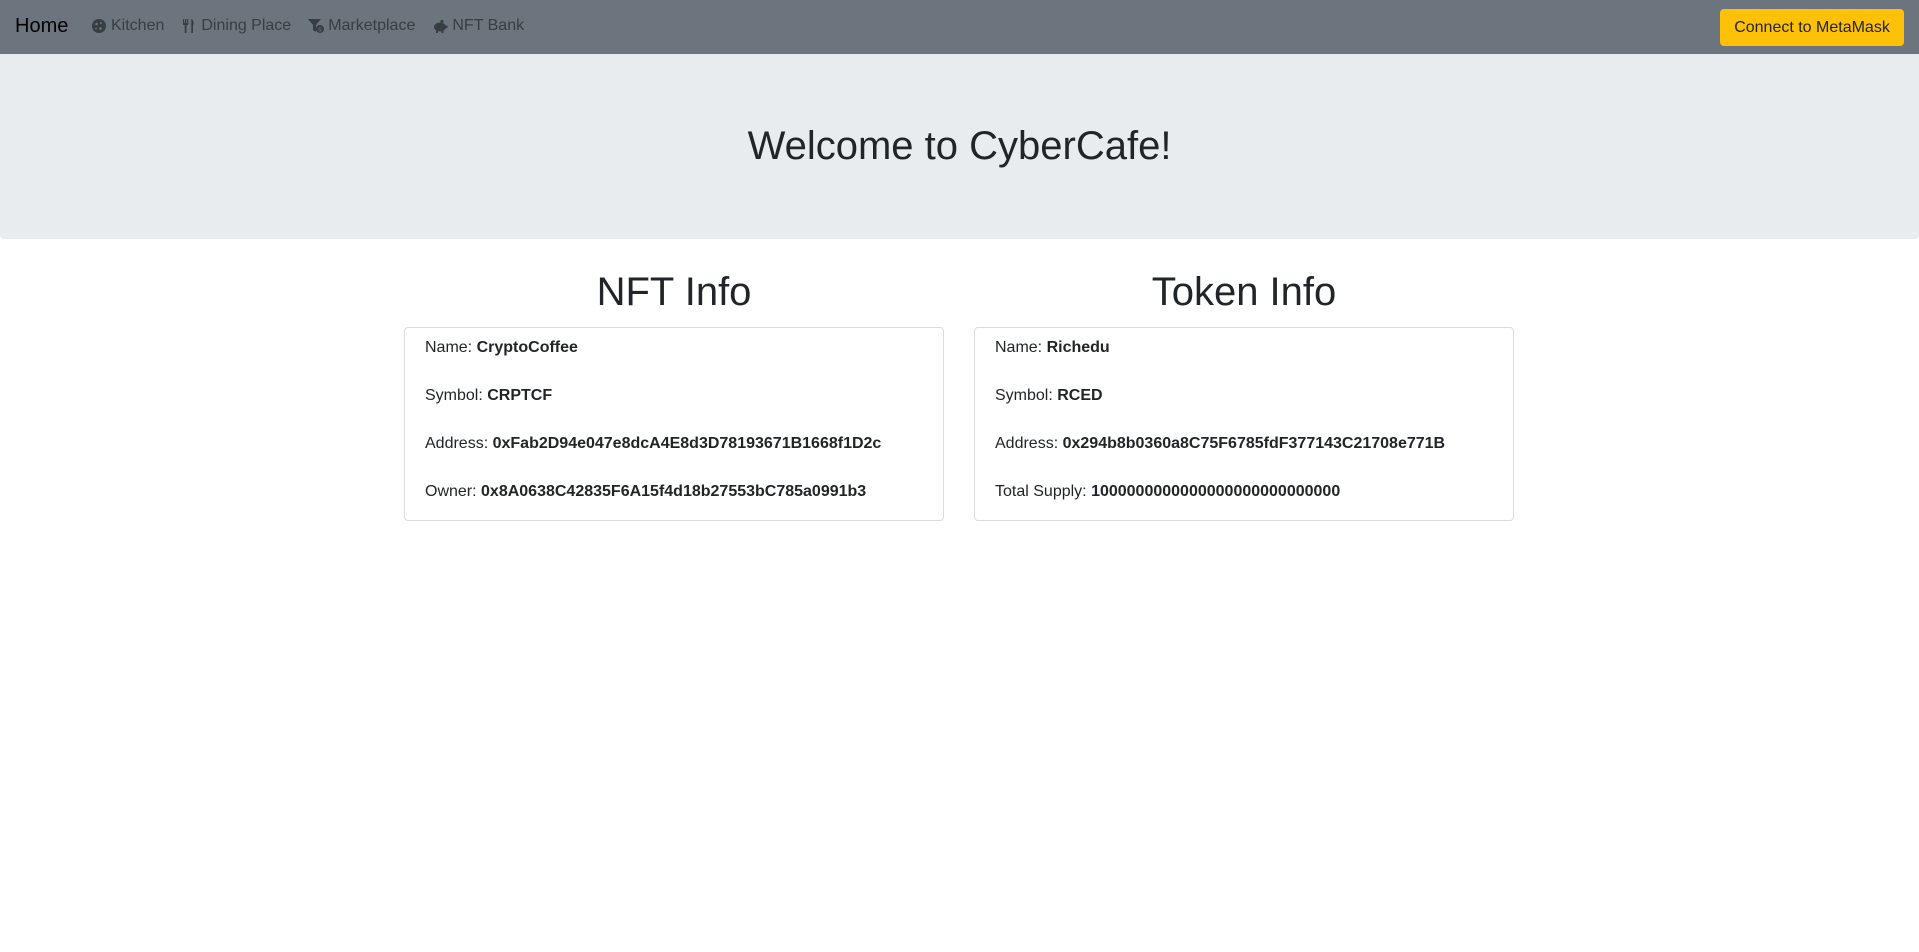  What do you see at coordinates (1244, 410) in the screenshot?
I see `token-symbol-row: Symbol: RCED` at bounding box center [1244, 410].